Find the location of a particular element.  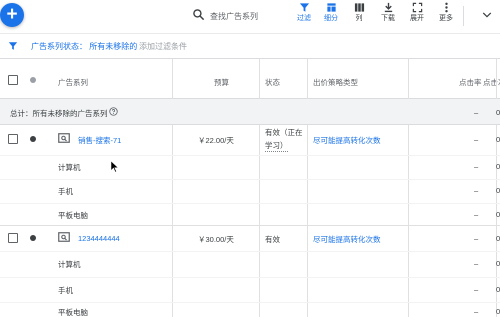

active-filter-chip: 广告系列状态： 所有未移除的 is located at coordinates (84, 46).